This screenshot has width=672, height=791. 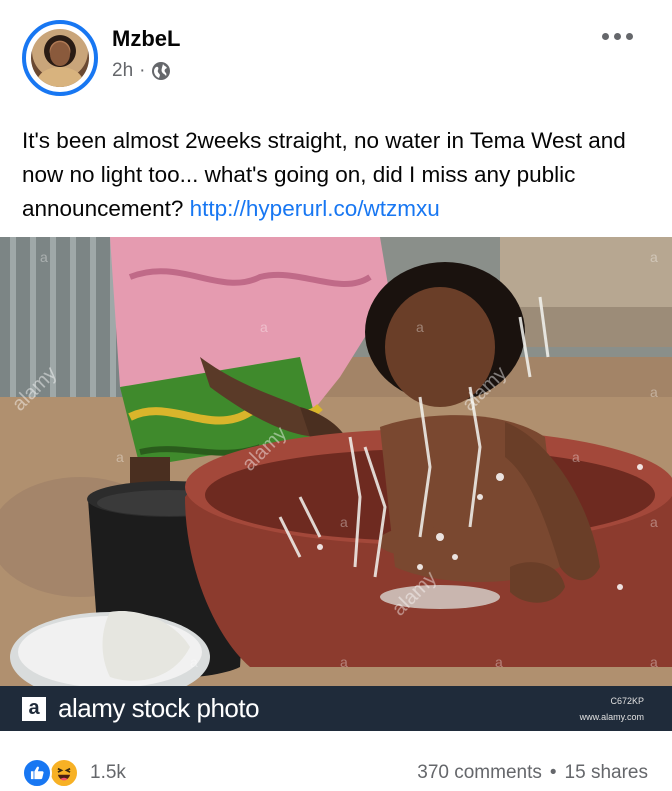 I want to click on author-name: MzbeL, so click(x=146, y=39).